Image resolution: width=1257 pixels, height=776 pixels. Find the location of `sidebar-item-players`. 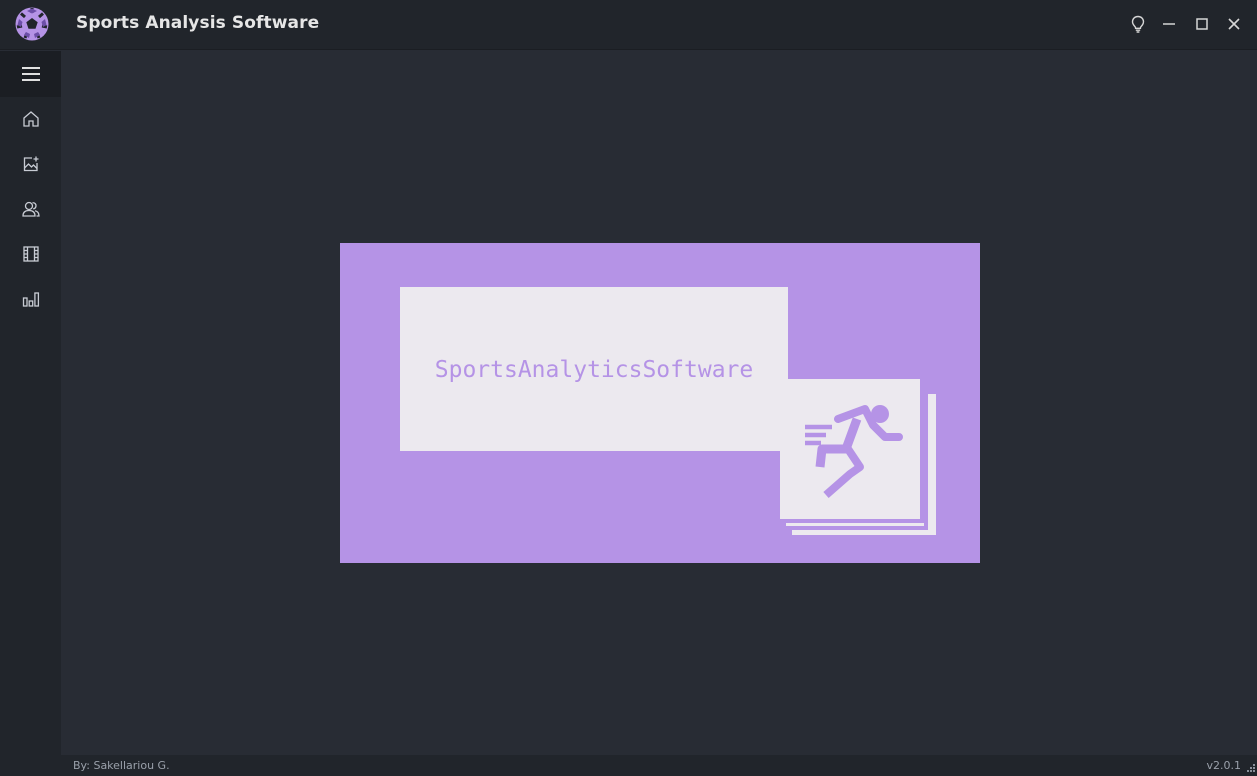

sidebar-item-players is located at coordinates (30, 209).